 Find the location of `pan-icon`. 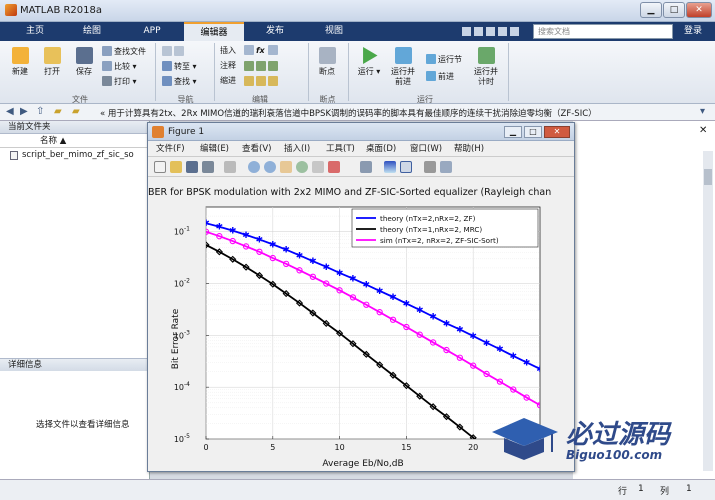

pan-icon is located at coordinates (286, 167).